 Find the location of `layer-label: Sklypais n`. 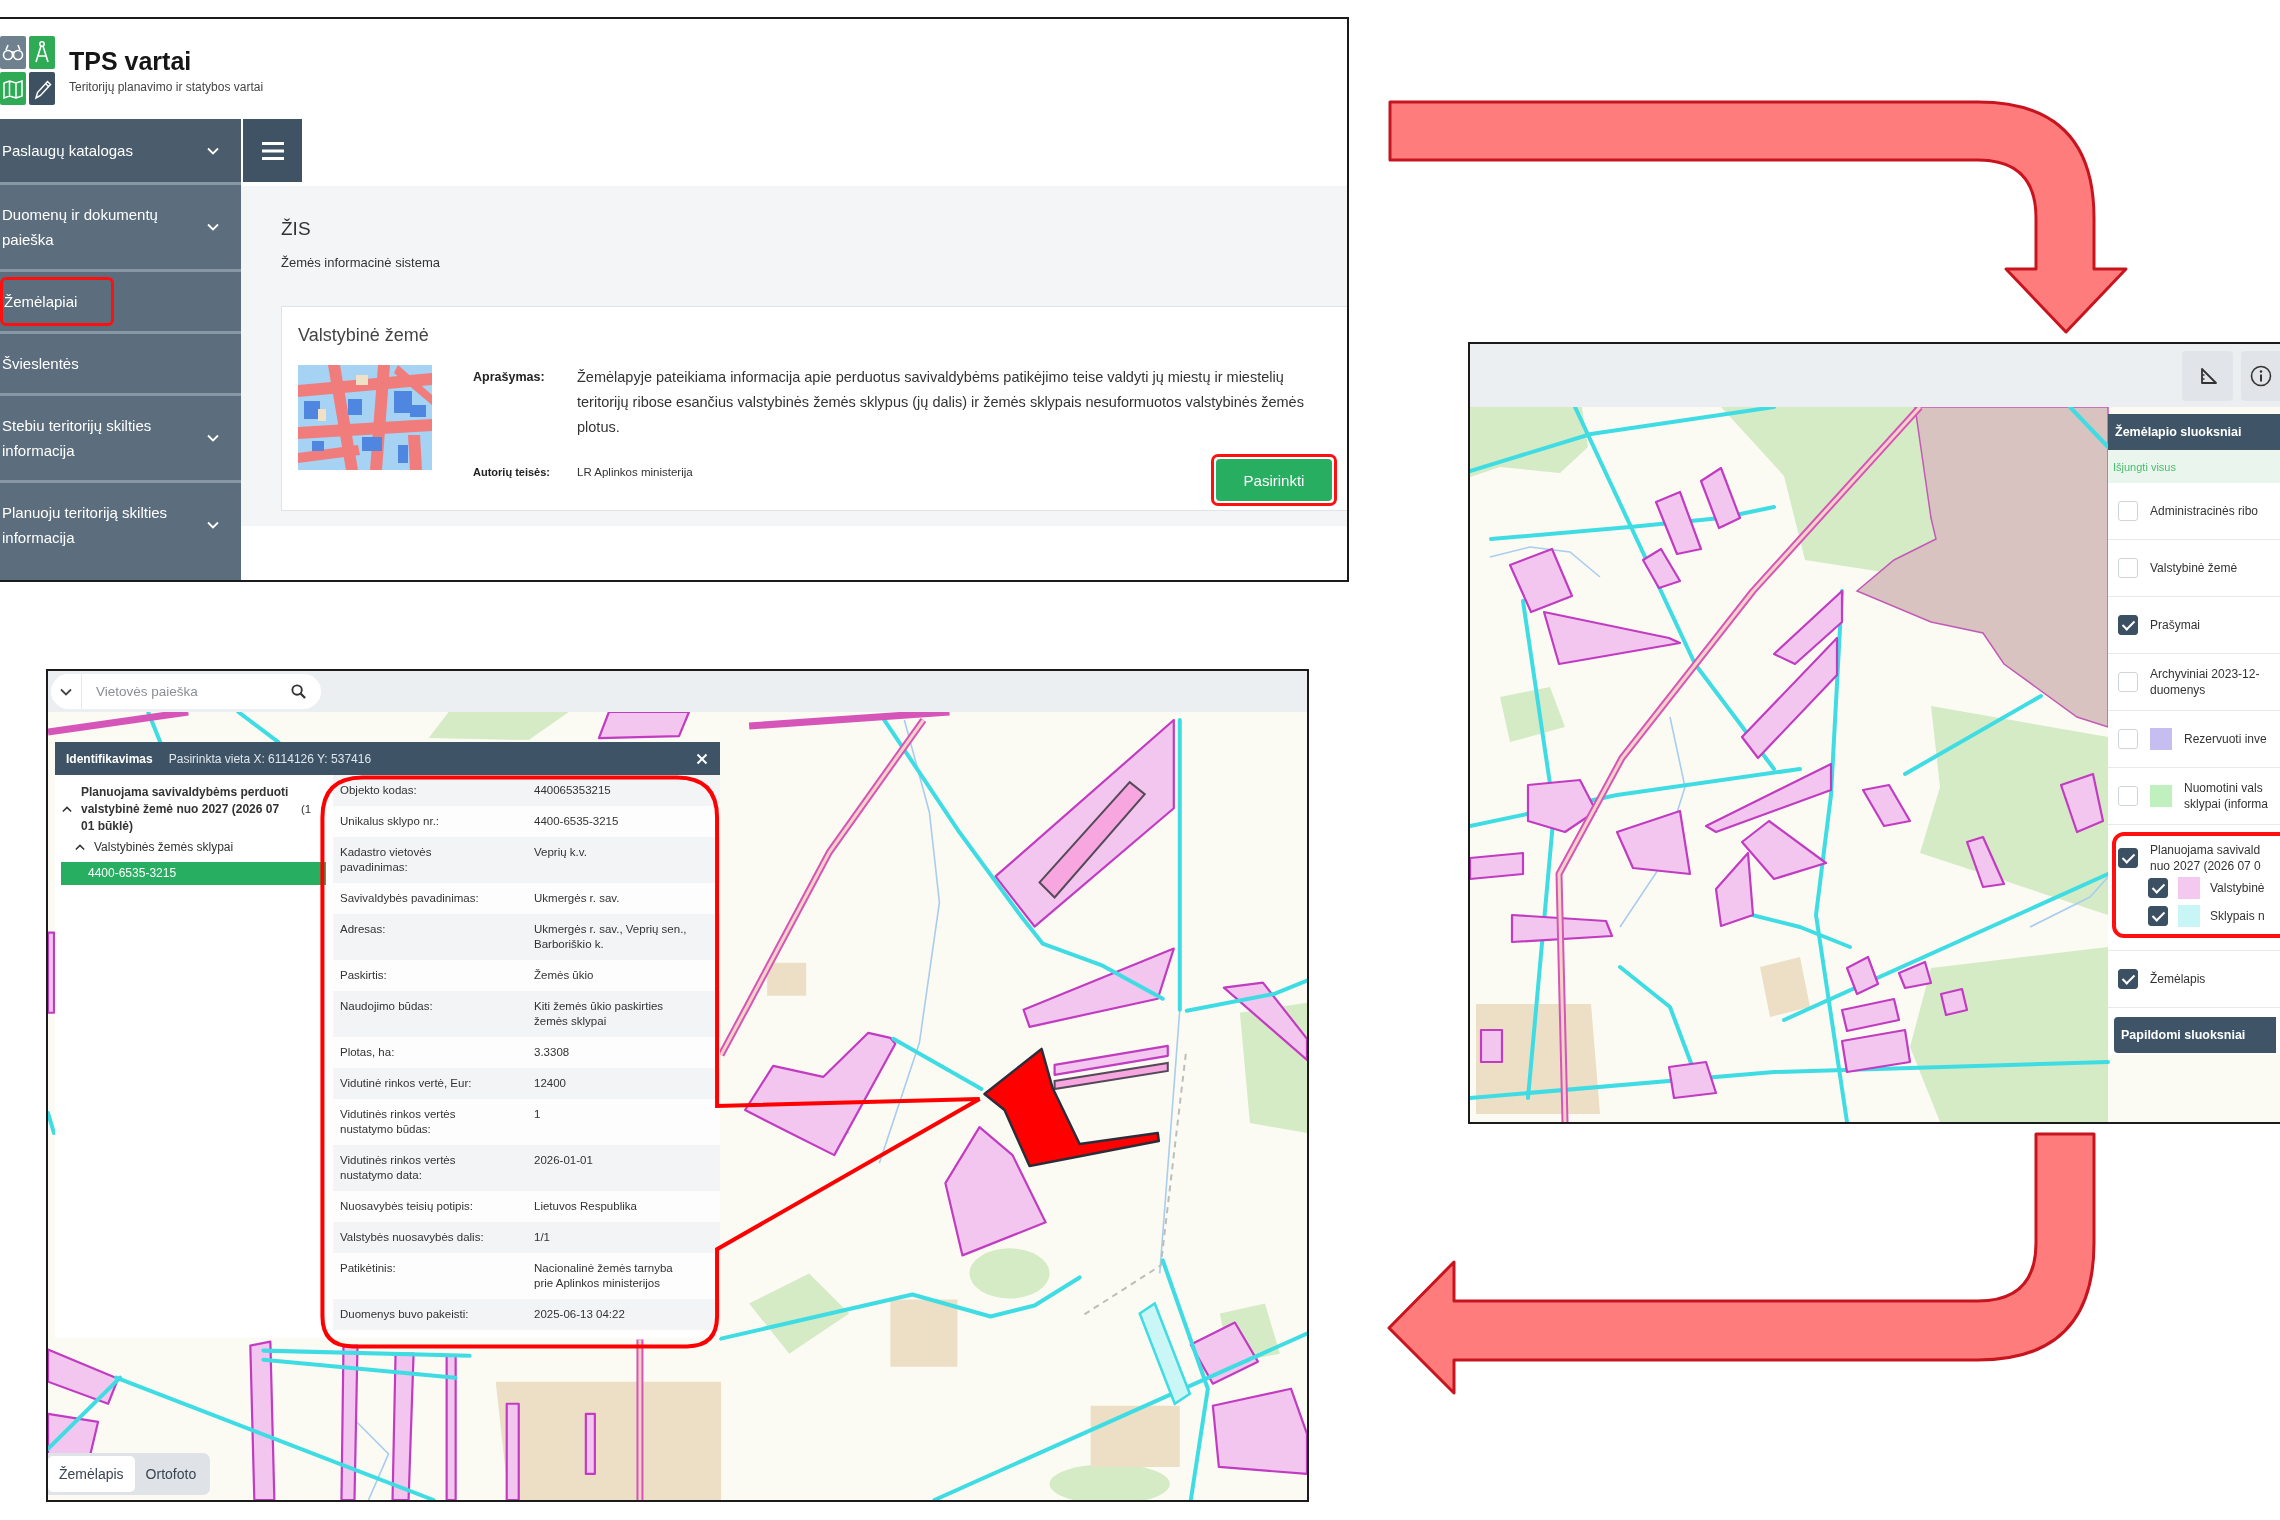

layer-label: Sklypais n is located at coordinates (2237, 916).